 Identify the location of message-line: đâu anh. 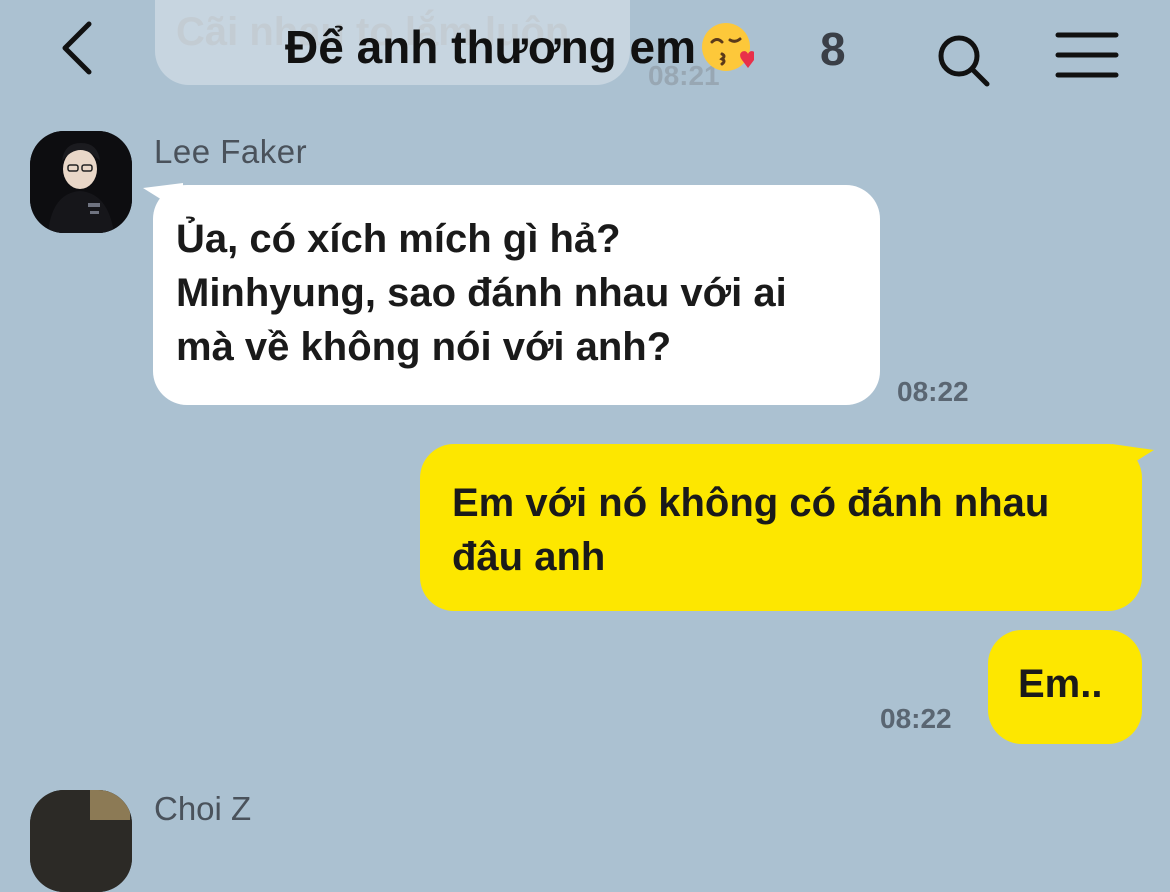
(529, 557).